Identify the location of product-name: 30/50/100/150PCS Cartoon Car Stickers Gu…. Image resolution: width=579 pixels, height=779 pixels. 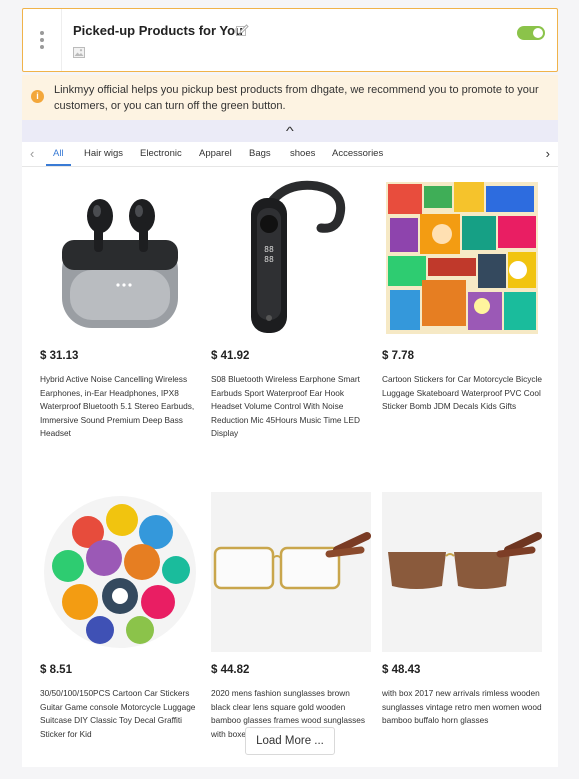
(120, 714).